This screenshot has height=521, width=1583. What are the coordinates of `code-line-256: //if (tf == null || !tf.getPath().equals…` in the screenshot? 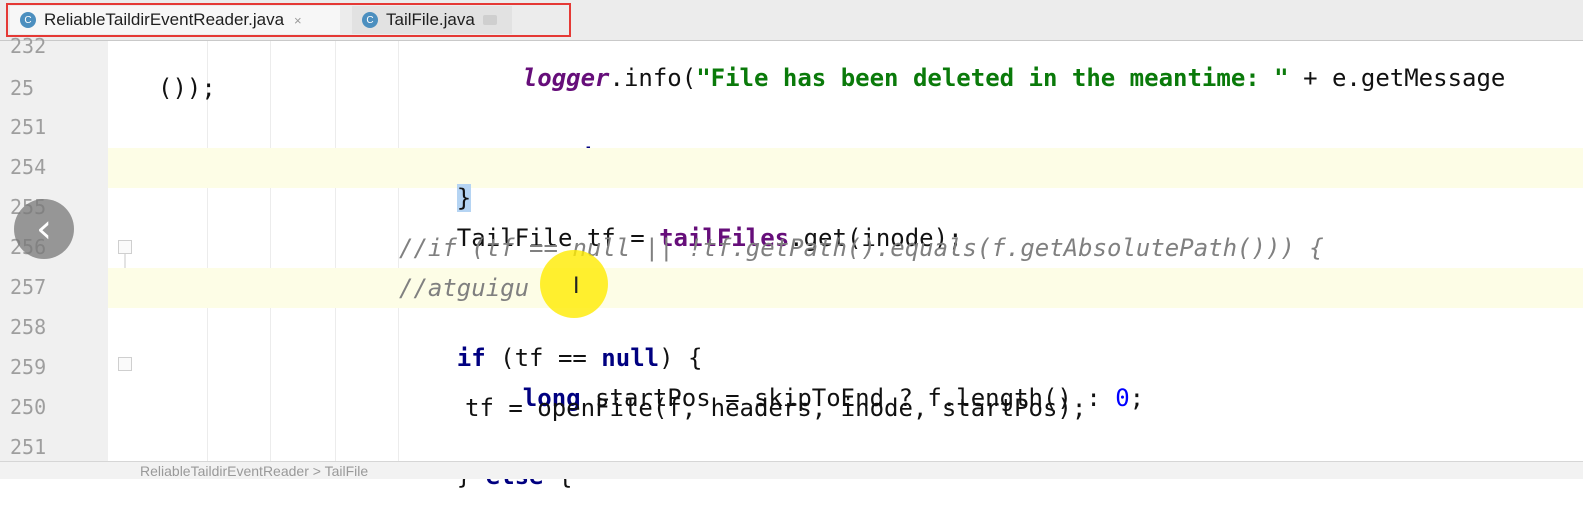 It's located at (845, 250).